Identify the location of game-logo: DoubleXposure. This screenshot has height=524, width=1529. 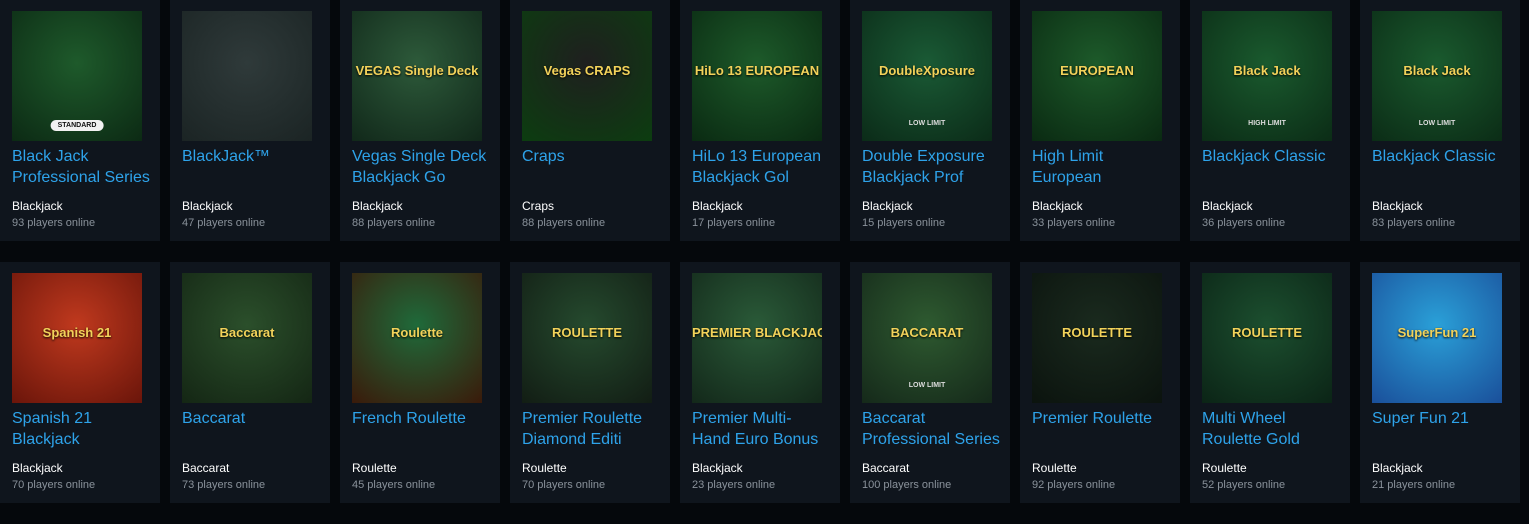
(927, 70).